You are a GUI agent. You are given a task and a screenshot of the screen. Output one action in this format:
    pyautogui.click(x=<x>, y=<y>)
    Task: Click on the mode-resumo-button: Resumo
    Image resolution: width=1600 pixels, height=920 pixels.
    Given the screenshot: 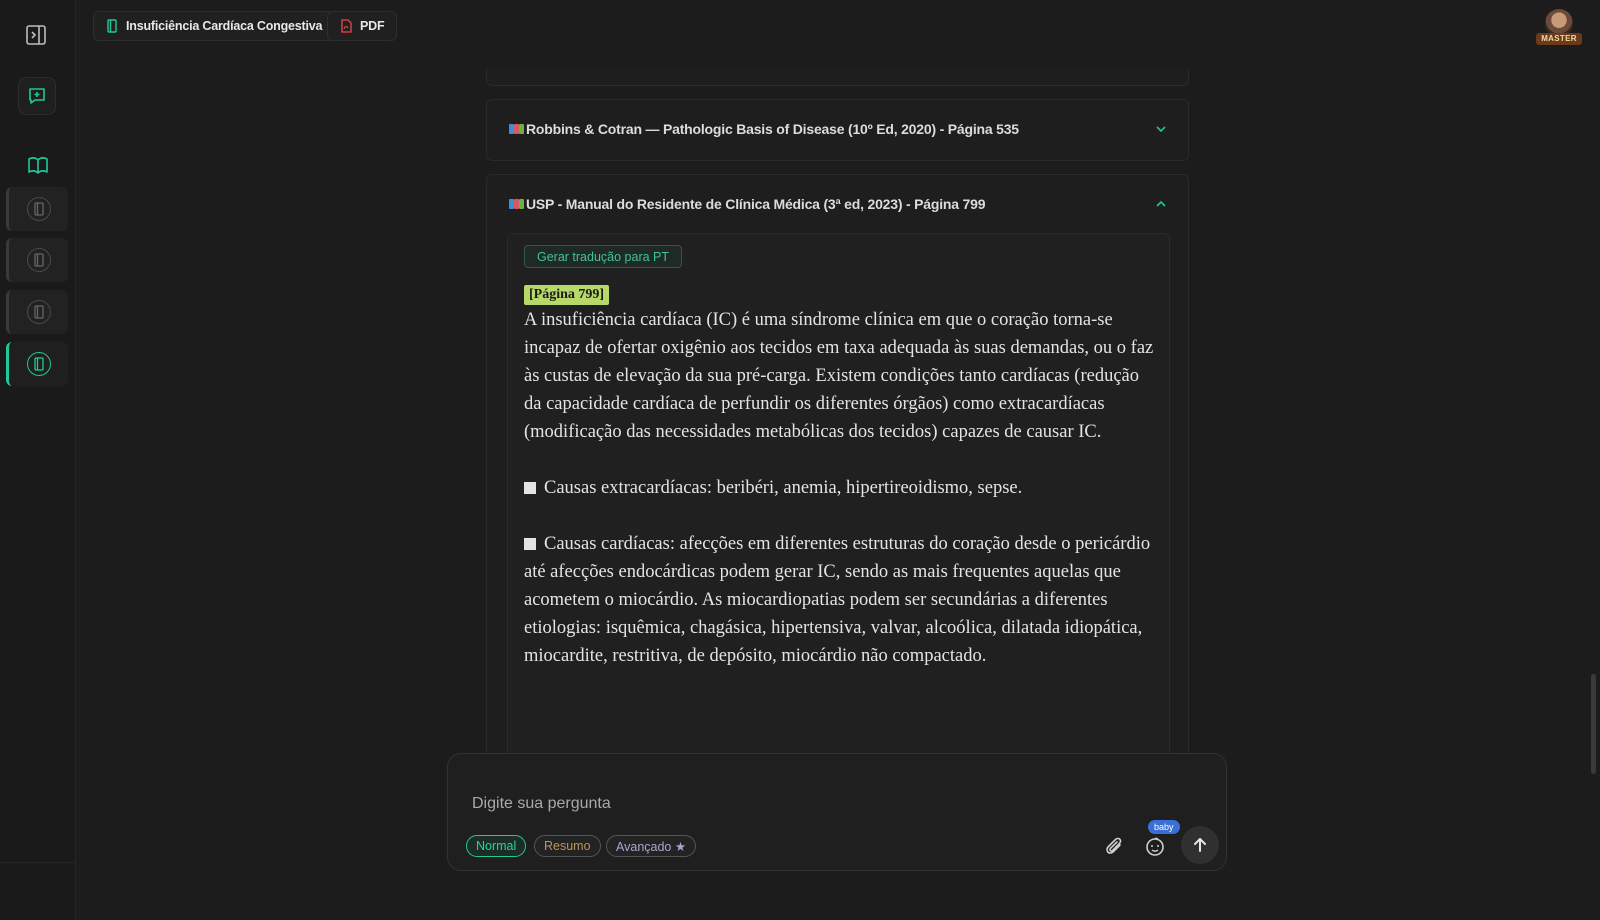 What is the action you would take?
    pyautogui.click(x=567, y=846)
    